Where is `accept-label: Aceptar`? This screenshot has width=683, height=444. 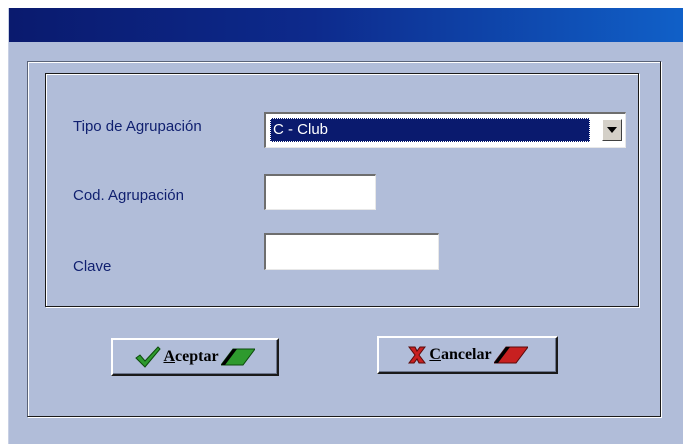
accept-label: Aceptar is located at coordinates (190, 357).